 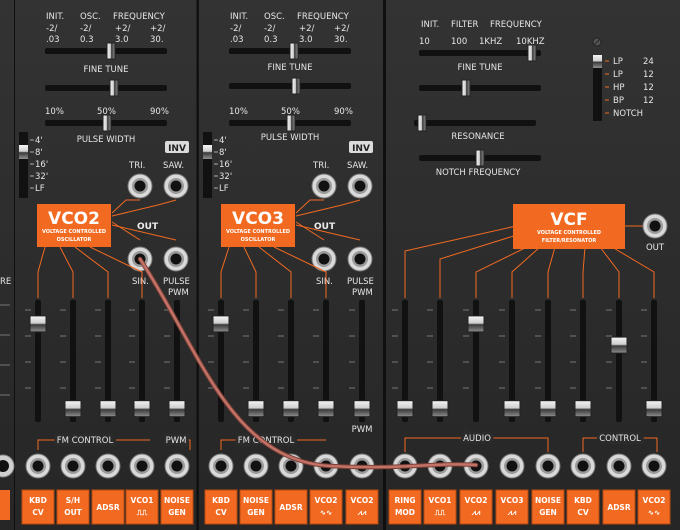 I want to click on vco2-header-frequency: FREQUENCY, so click(x=139, y=17).